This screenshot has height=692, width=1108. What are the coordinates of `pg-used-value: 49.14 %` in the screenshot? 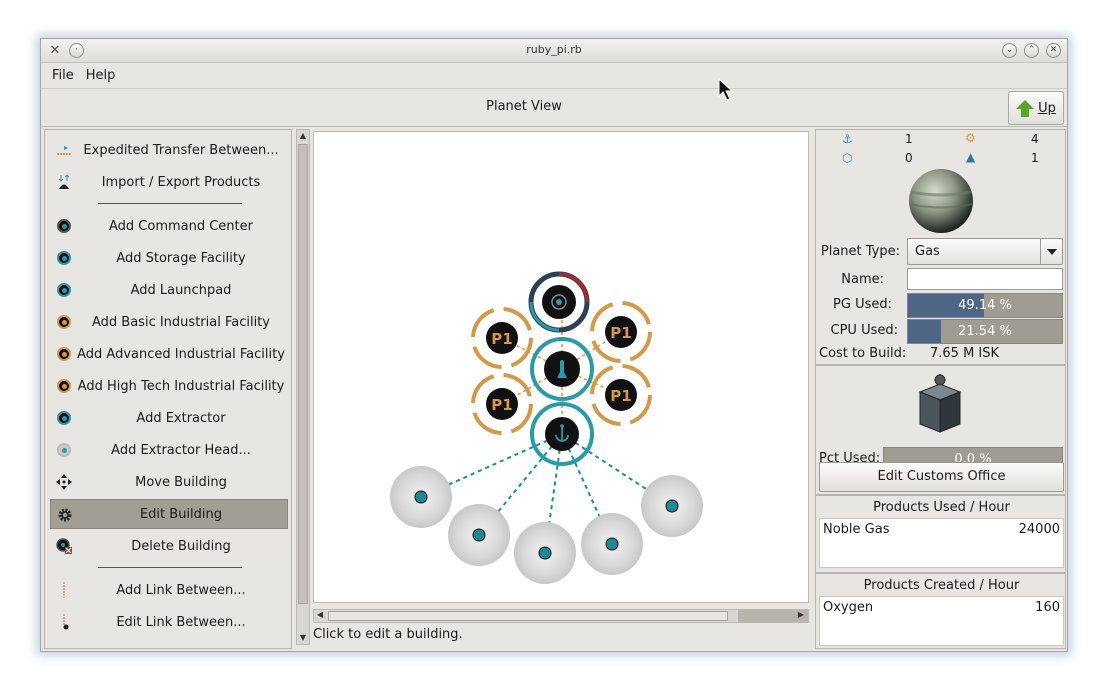 It's located at (985, 305).